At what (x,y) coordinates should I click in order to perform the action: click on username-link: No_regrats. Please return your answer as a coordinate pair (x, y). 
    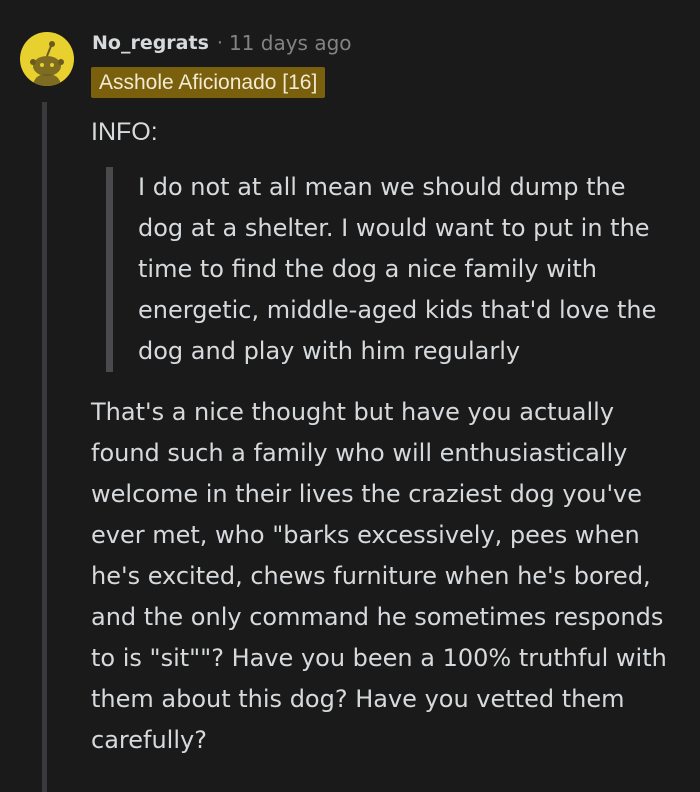
    Looking at the image, I should click on (150, 43).